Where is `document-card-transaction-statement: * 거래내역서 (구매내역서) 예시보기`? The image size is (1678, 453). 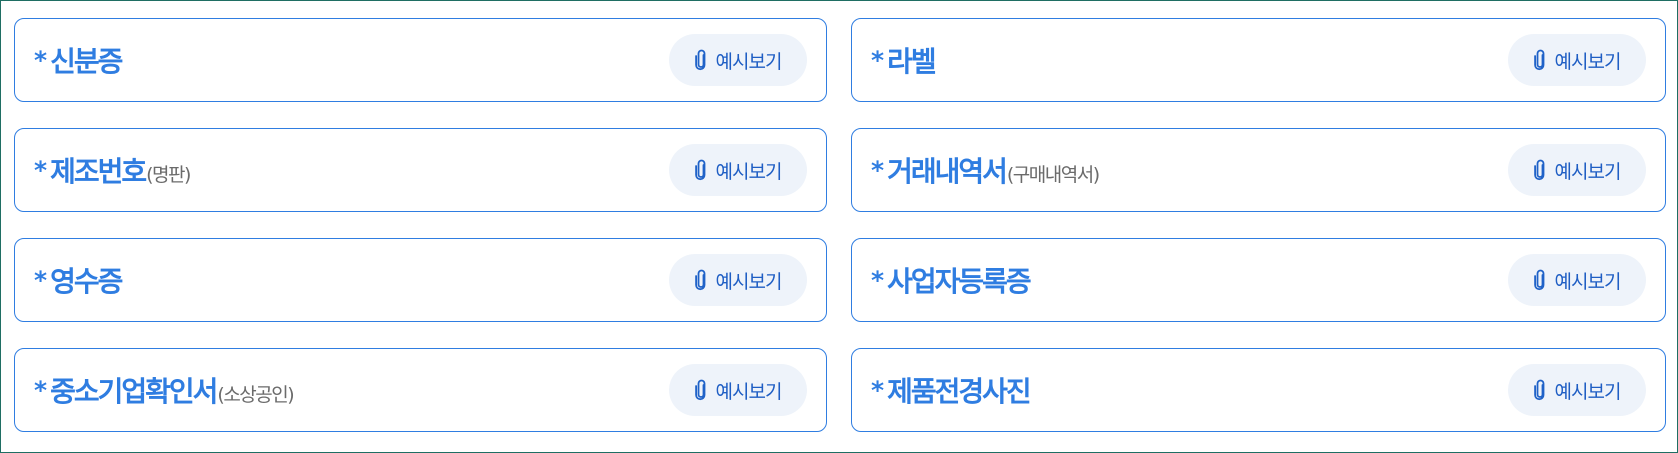 document-card-transaction-statement: * 거래내역서 (구매내역서) 예시보기 is located at coordinates (1258, 170).